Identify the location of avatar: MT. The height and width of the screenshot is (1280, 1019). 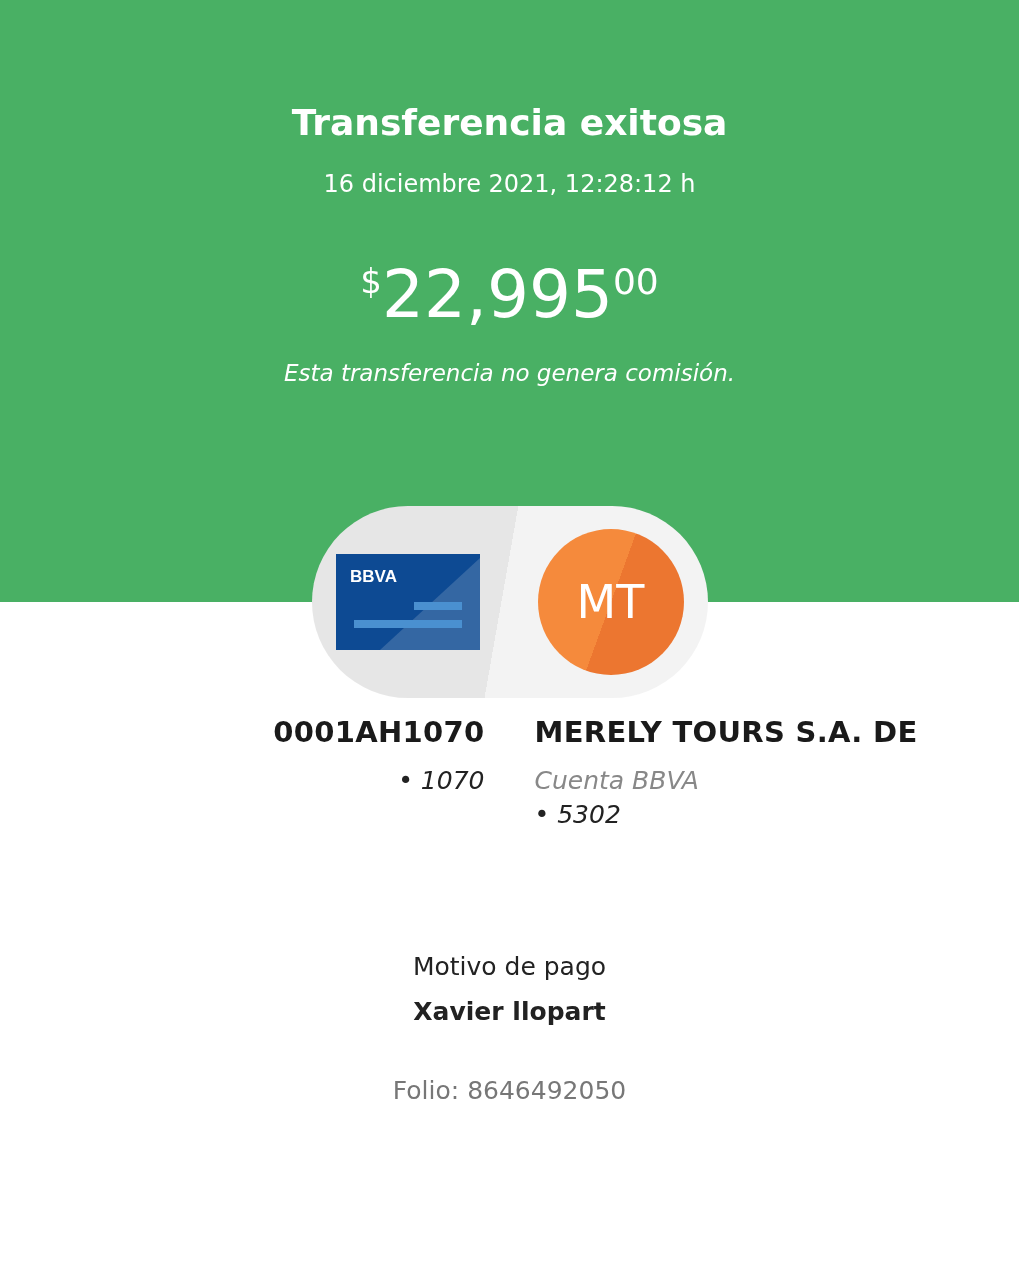
(610, 602).